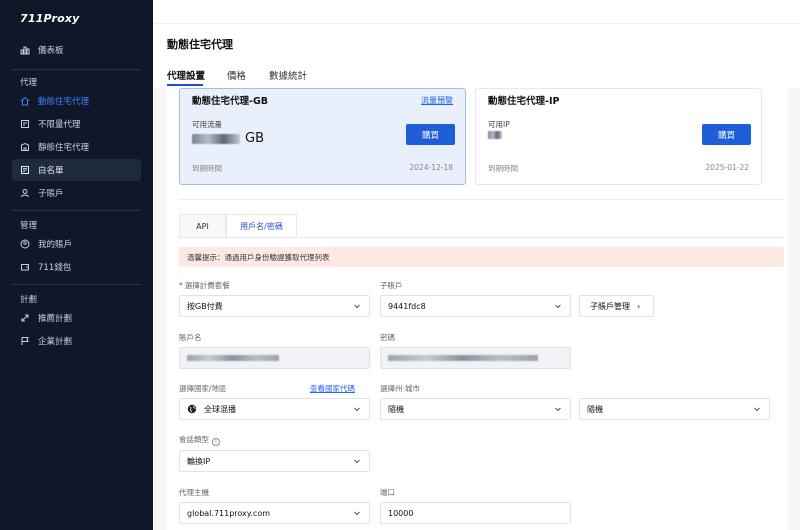 This screenshot has height=530, width=800. I want to click on port-input: 10000, so click(475, 513).